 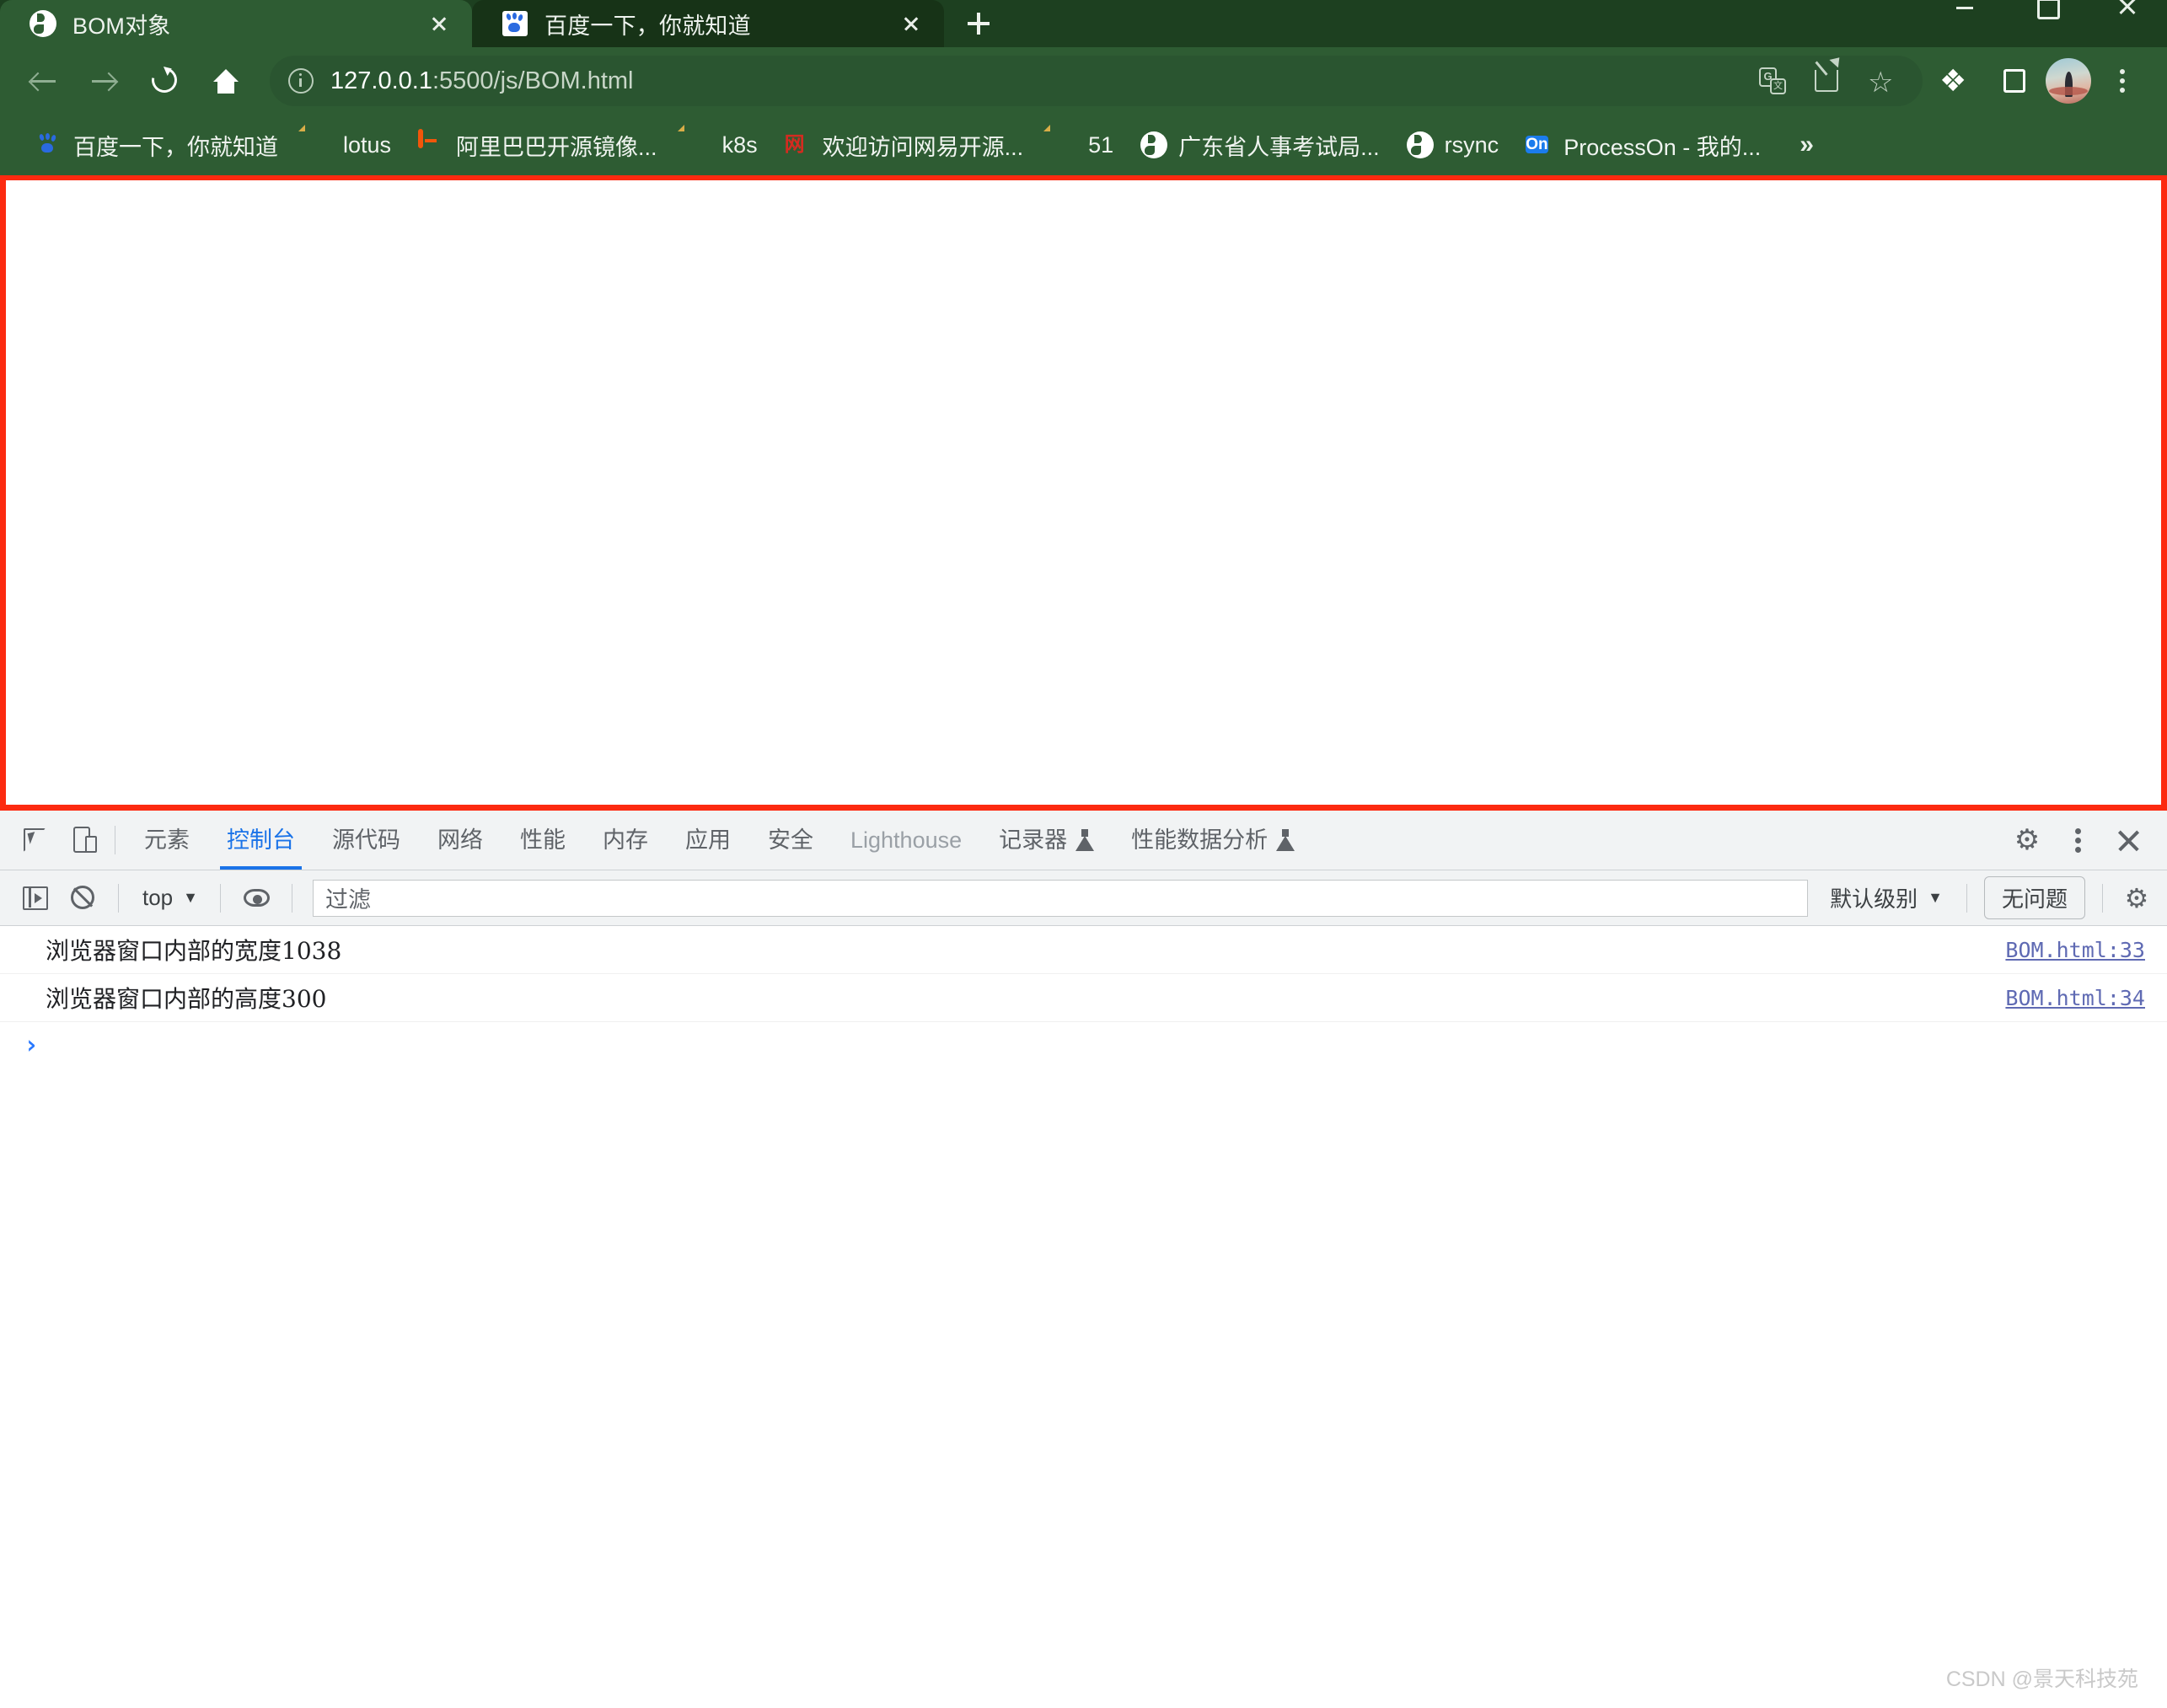 What do you see at coordinates (431, 143) in the screenshot?
I see `alibaba-mirror-icon` at bounding box center [431, 143].